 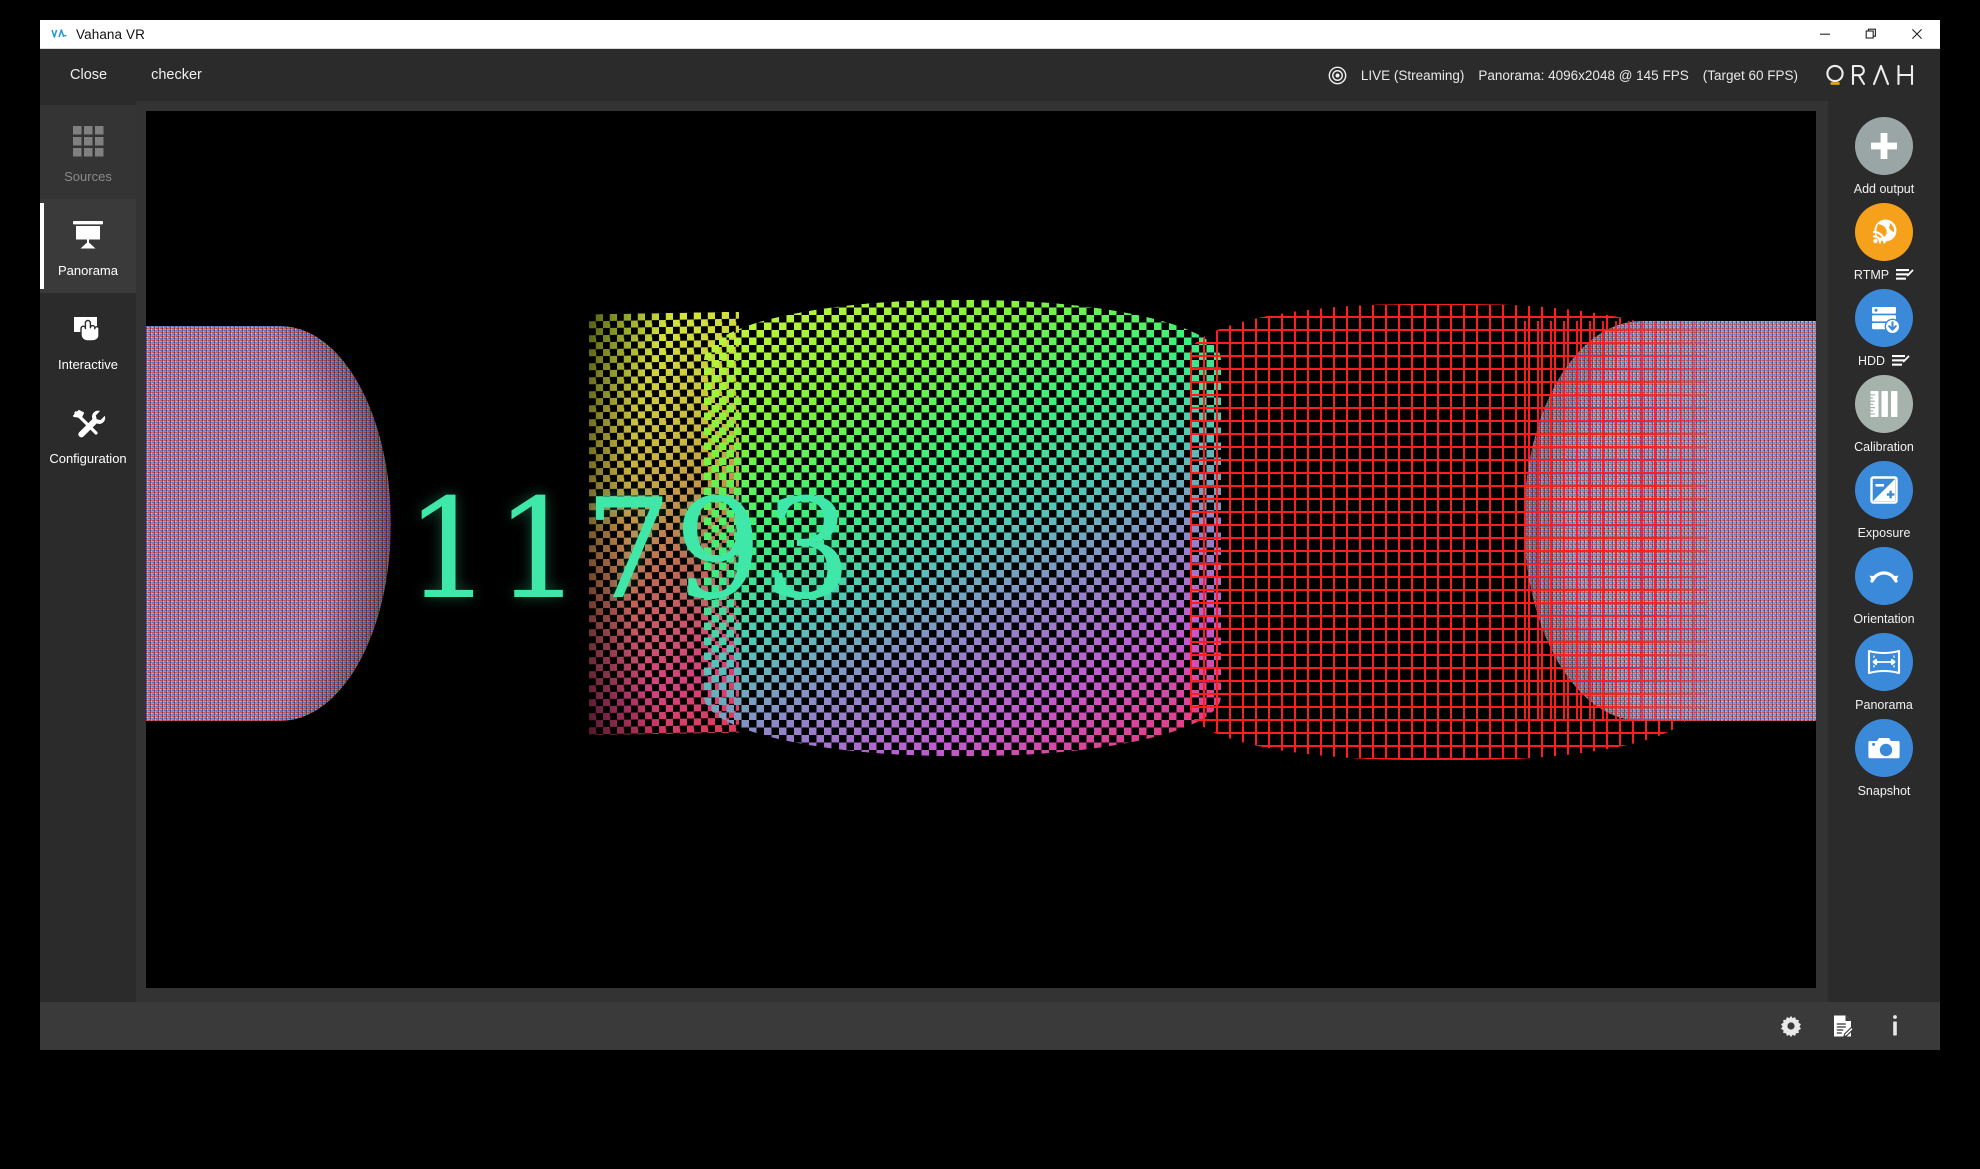 I want to click on panorama-icon, so click(x=1884, y=662).